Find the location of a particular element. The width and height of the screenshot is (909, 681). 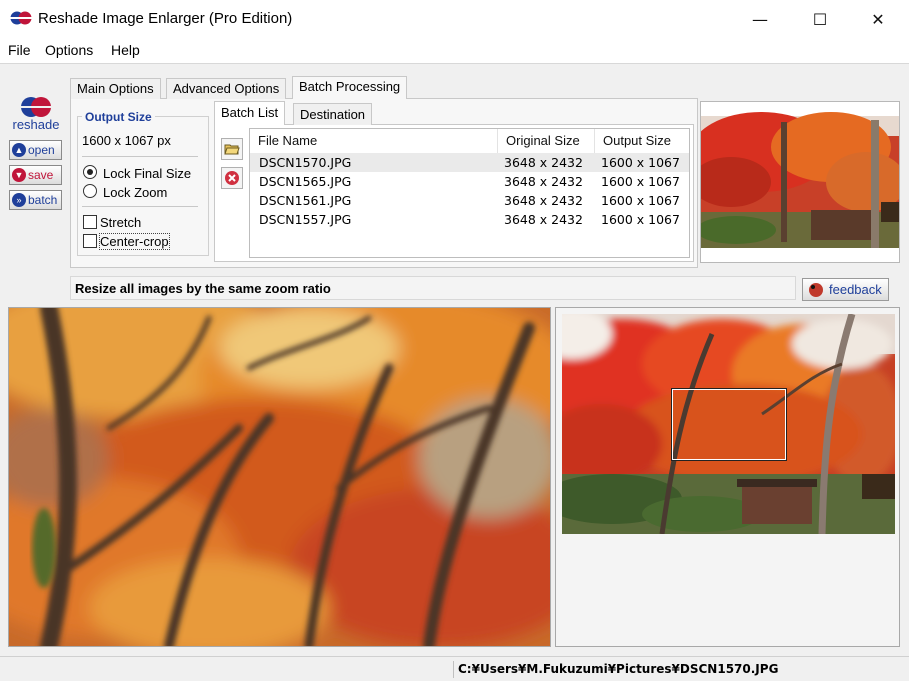

file-name-cell: DSCN1570.JPG is located at coordinates (305, 162).